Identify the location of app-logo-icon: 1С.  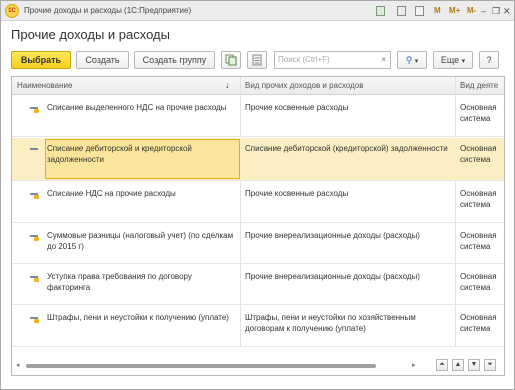
(12, 11).